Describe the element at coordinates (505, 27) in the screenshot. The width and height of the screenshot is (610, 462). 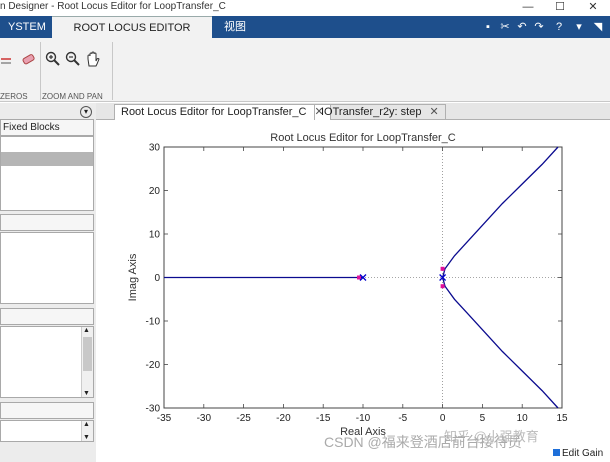
I see `cut-icon: ✂` at that location.